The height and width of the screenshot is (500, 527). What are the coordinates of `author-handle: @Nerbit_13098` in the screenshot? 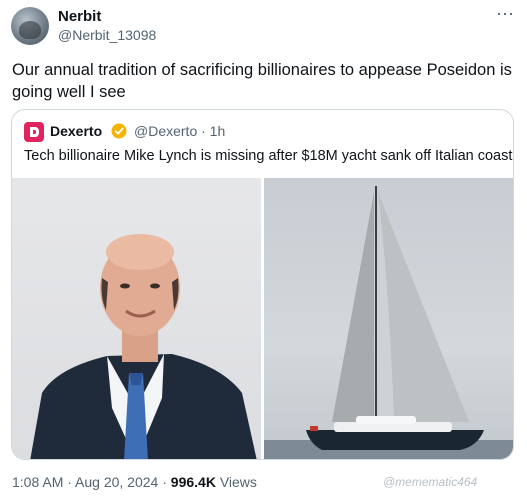 It's located at (107, 35).